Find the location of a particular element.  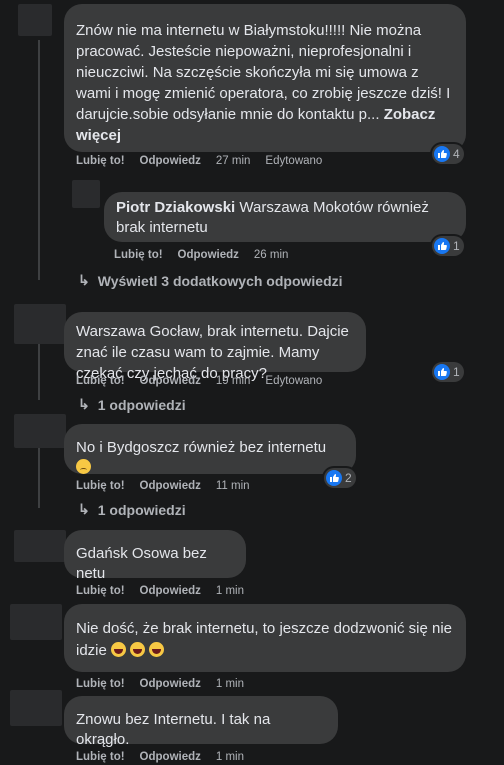

comment-bubble: Gdańsk Osowa bez netu is located at coordinates (155, 556).